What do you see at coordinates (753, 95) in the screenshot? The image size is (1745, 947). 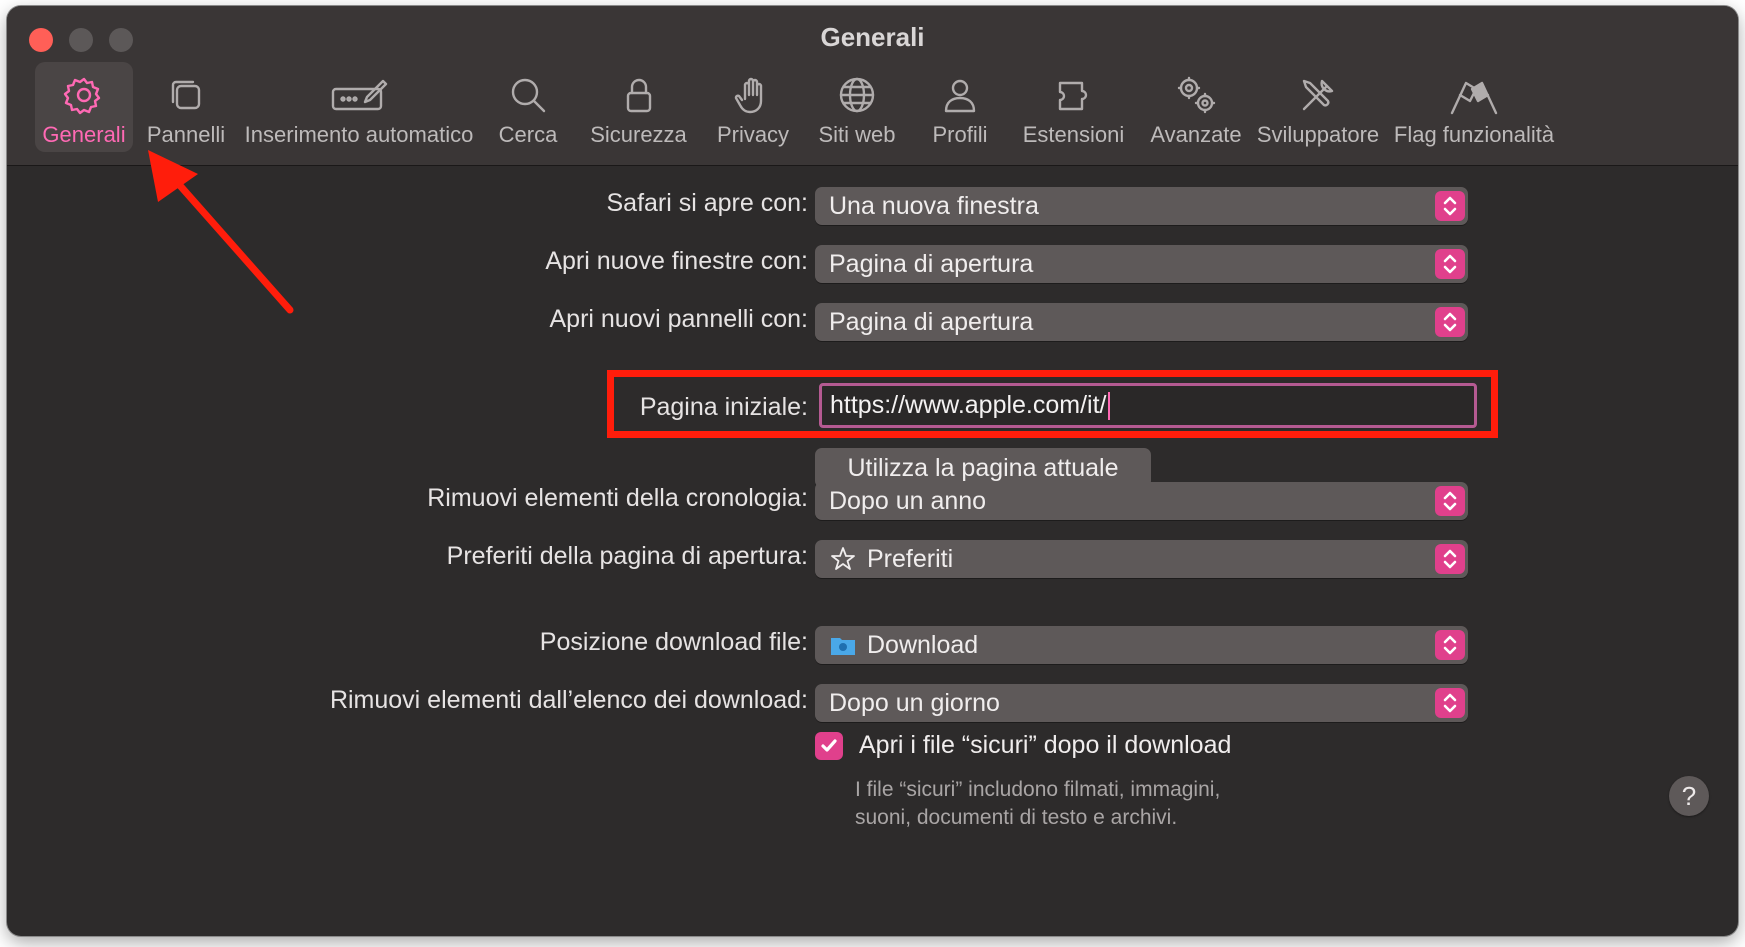 I see `hand-icon` at bounding box center [753, 95].